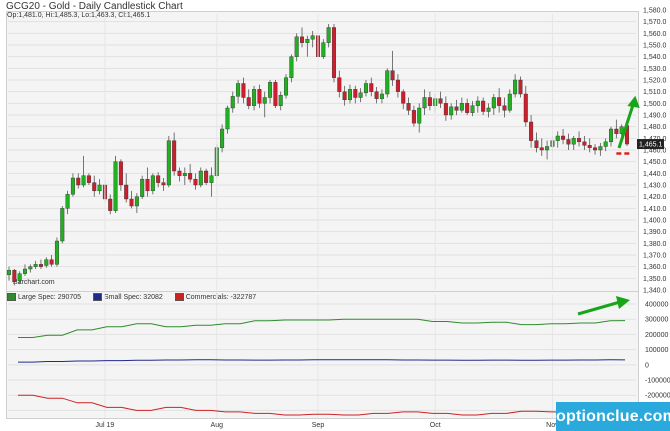  I want to click on optionclue-watermark: optionclue.com, so click(613, 416).